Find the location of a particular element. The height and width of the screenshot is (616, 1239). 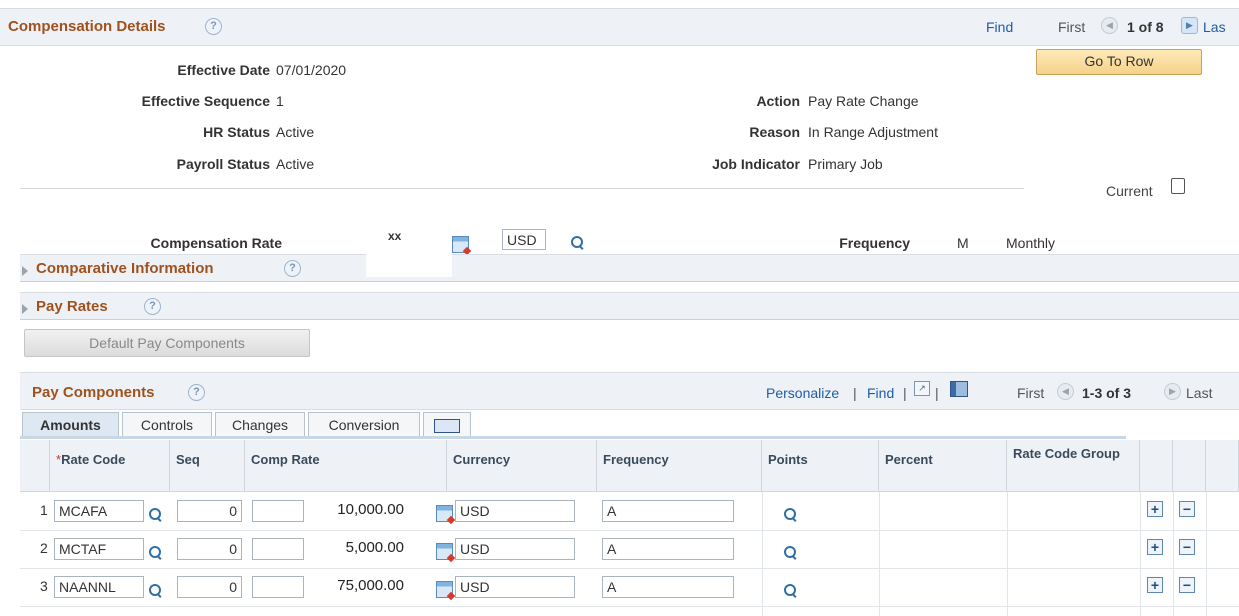

hr-status-label: HR Status is located at coordinates (236, 132).